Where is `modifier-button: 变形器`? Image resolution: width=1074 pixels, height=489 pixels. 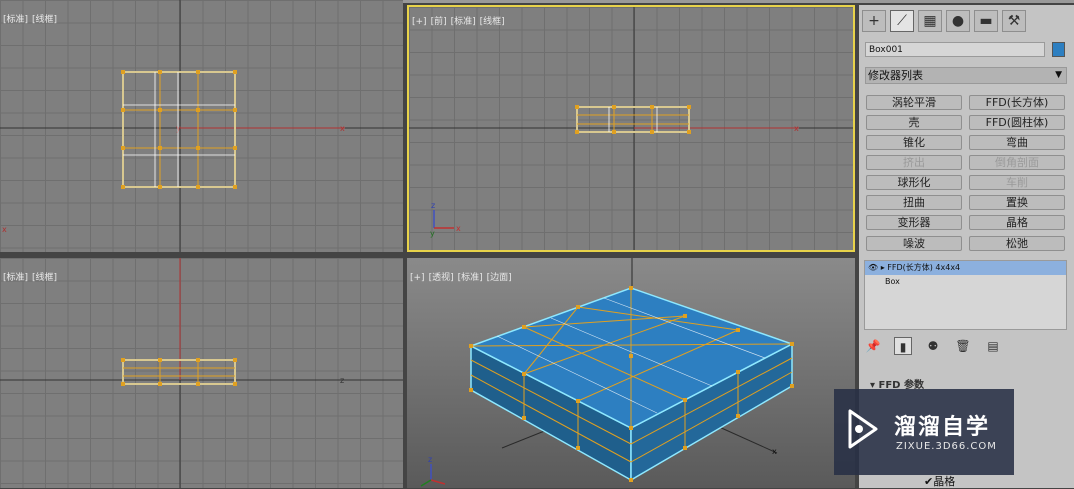 modifier-button: 变形器 is located at coordinates (914, 222).